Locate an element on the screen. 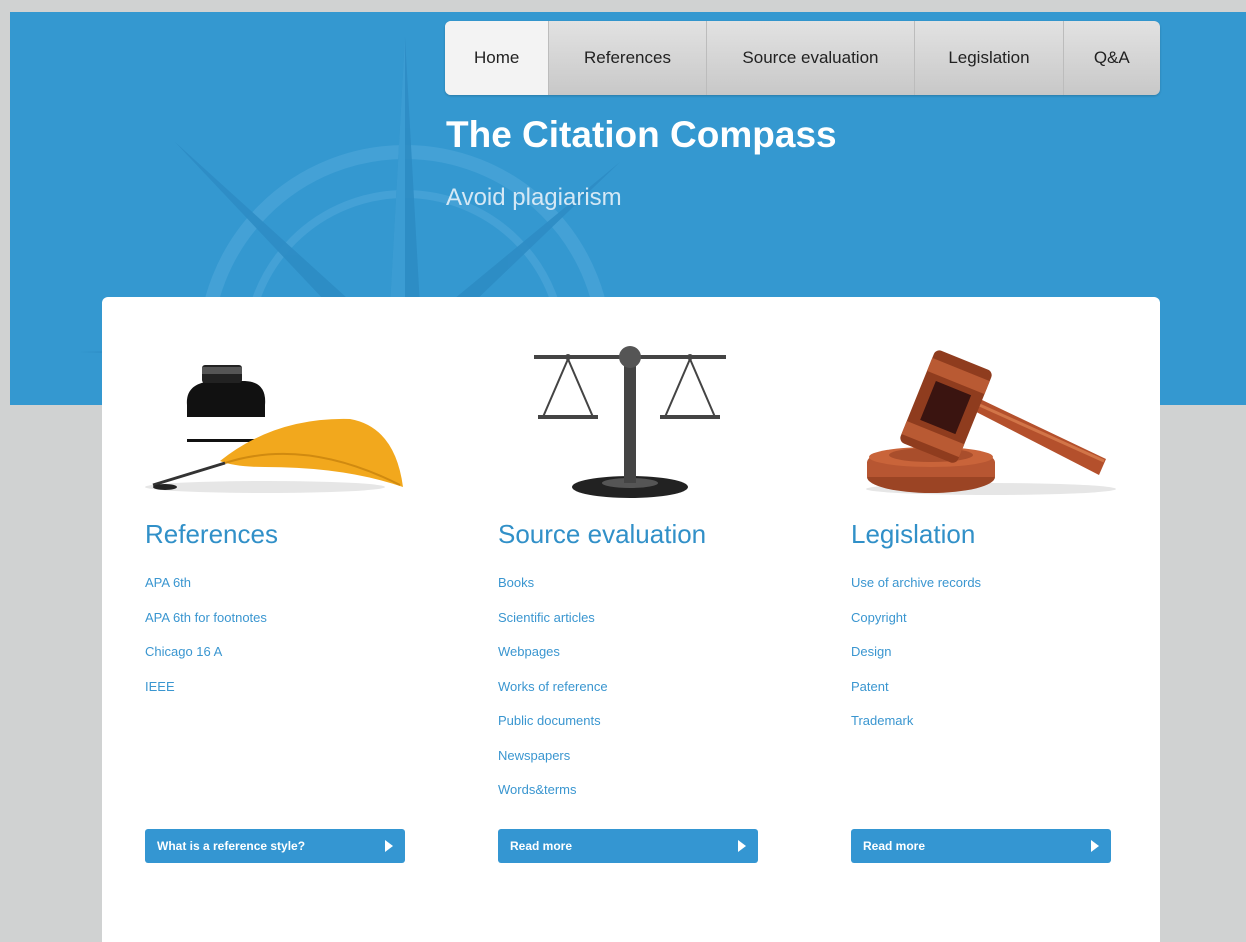 This screenshot has height=942, width=1246. nav-home: Home is located at coordinates (497, 58).